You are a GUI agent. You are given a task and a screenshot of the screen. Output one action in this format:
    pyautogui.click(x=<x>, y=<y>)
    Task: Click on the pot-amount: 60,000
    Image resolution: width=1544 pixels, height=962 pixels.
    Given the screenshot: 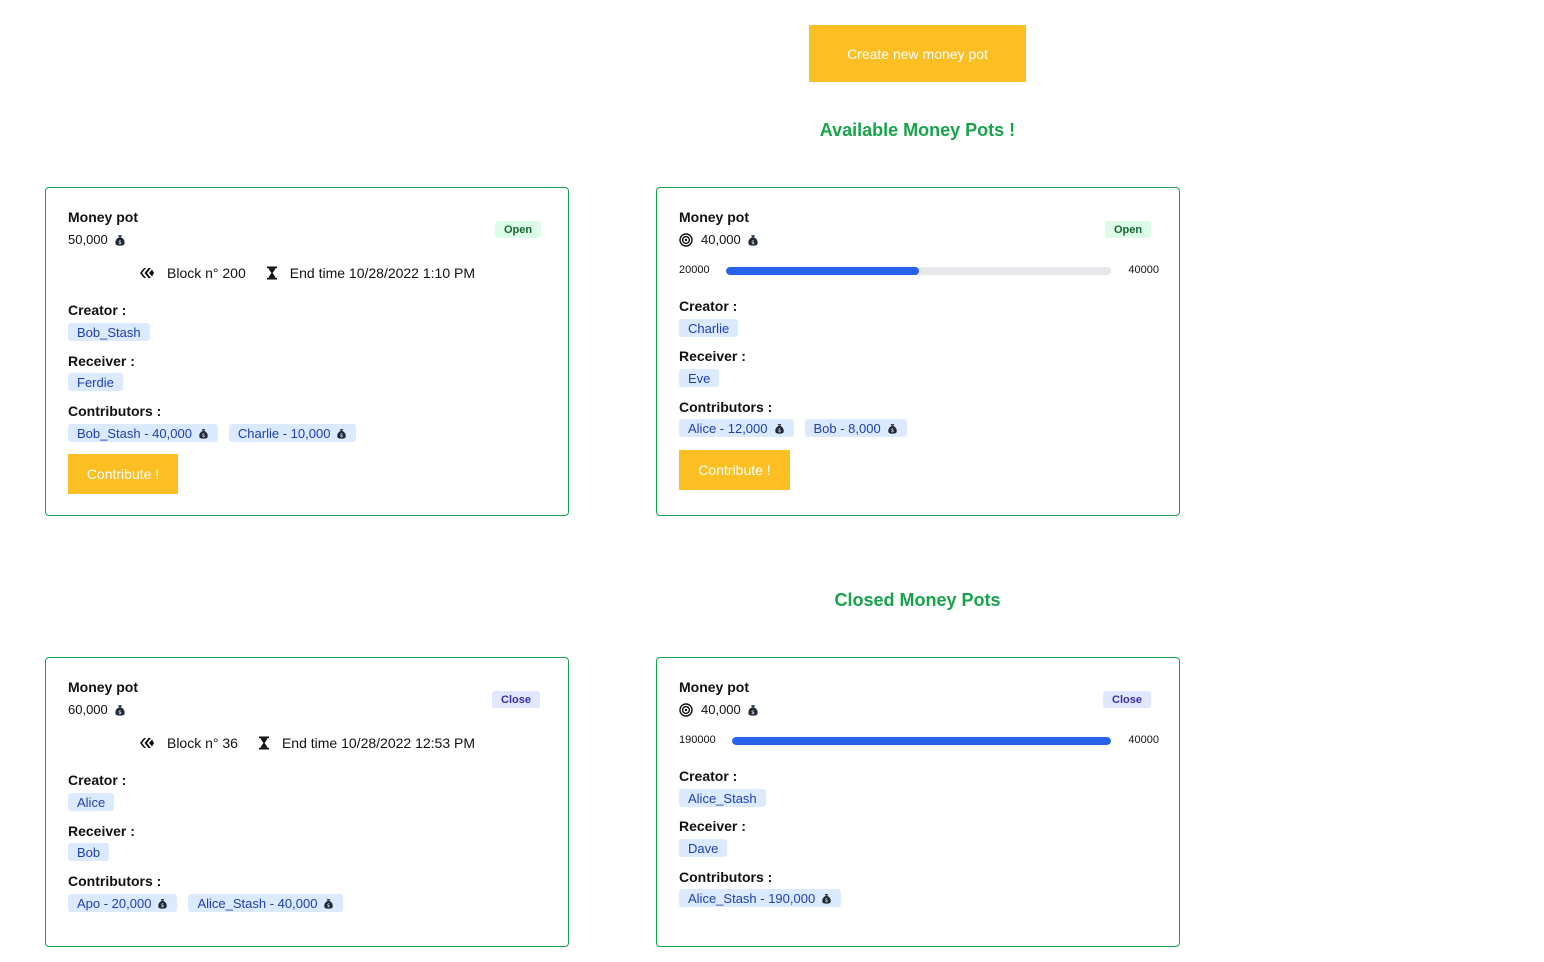 What is the action you would take?
    pyautogui.click(x=97, y=709)
    